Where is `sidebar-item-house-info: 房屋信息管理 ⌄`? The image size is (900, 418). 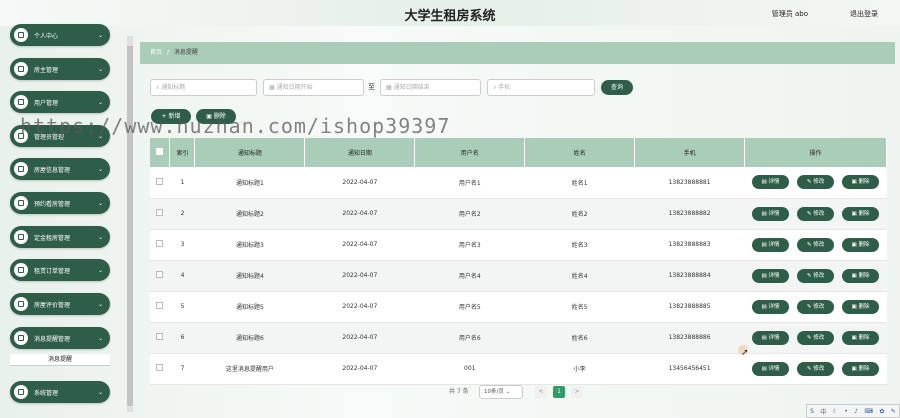 sidebar-item-house-info: 房屋信息管理 ⌄ is located at coordinates (60, 169).